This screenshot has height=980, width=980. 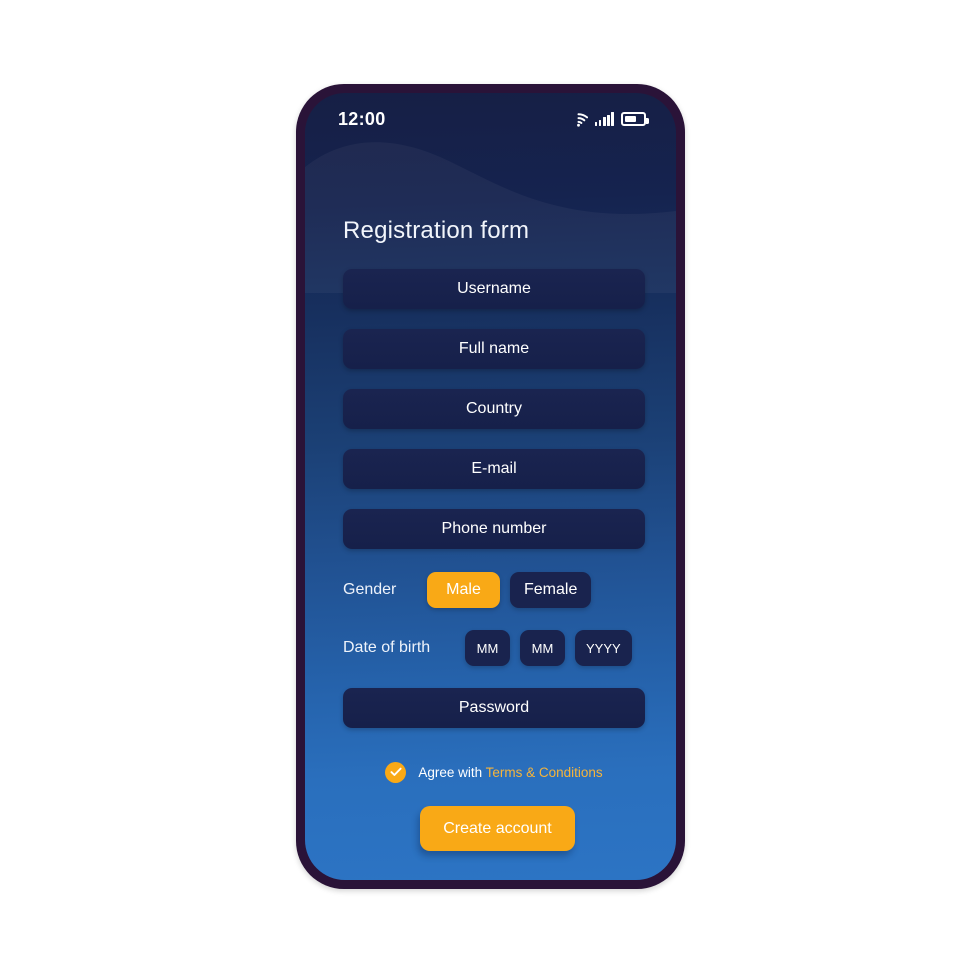 What do you see at coordinates (362, 118) in the screenshot?
I see `status-time: 12:00` at bounding box center [362, 118].